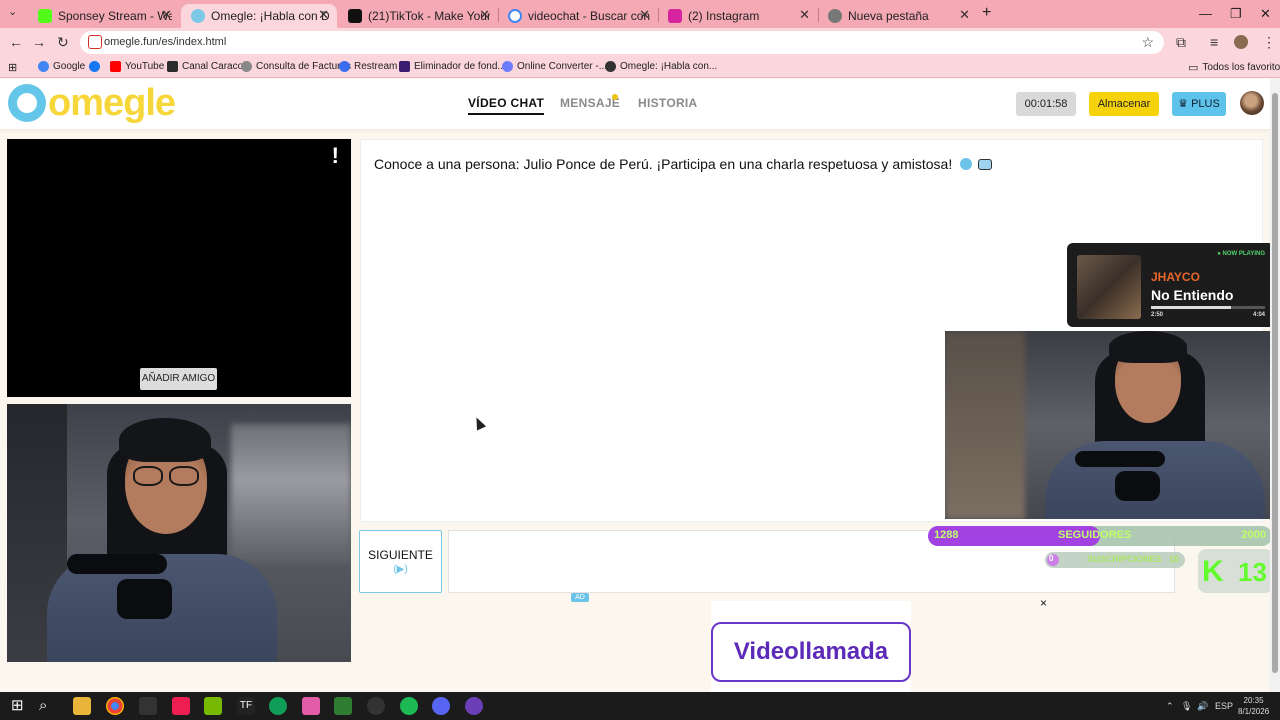 This screenshot has width=1280, height=720. I want to click on system-clock: 20:35 8/1/2026, so click(1253, 706).